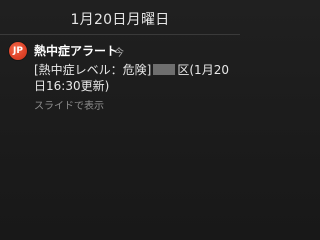  I want to click on message-prefix: [熱中症レベル：危険], so click(93, 70).